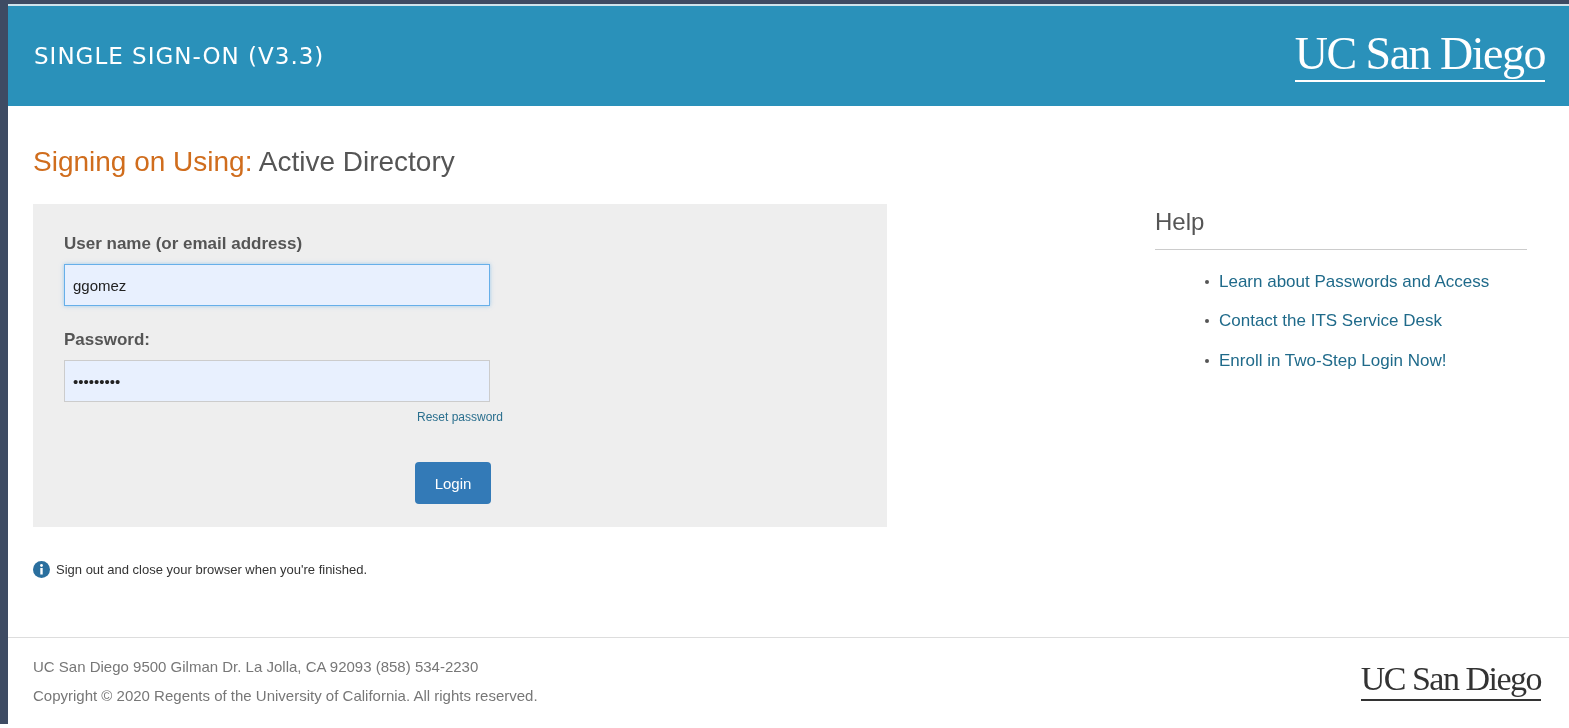  What do you see at coordinates (184, 244) in the screenshot?
I see `field-label: User name (or email address)` at bounding box center [184, 244].